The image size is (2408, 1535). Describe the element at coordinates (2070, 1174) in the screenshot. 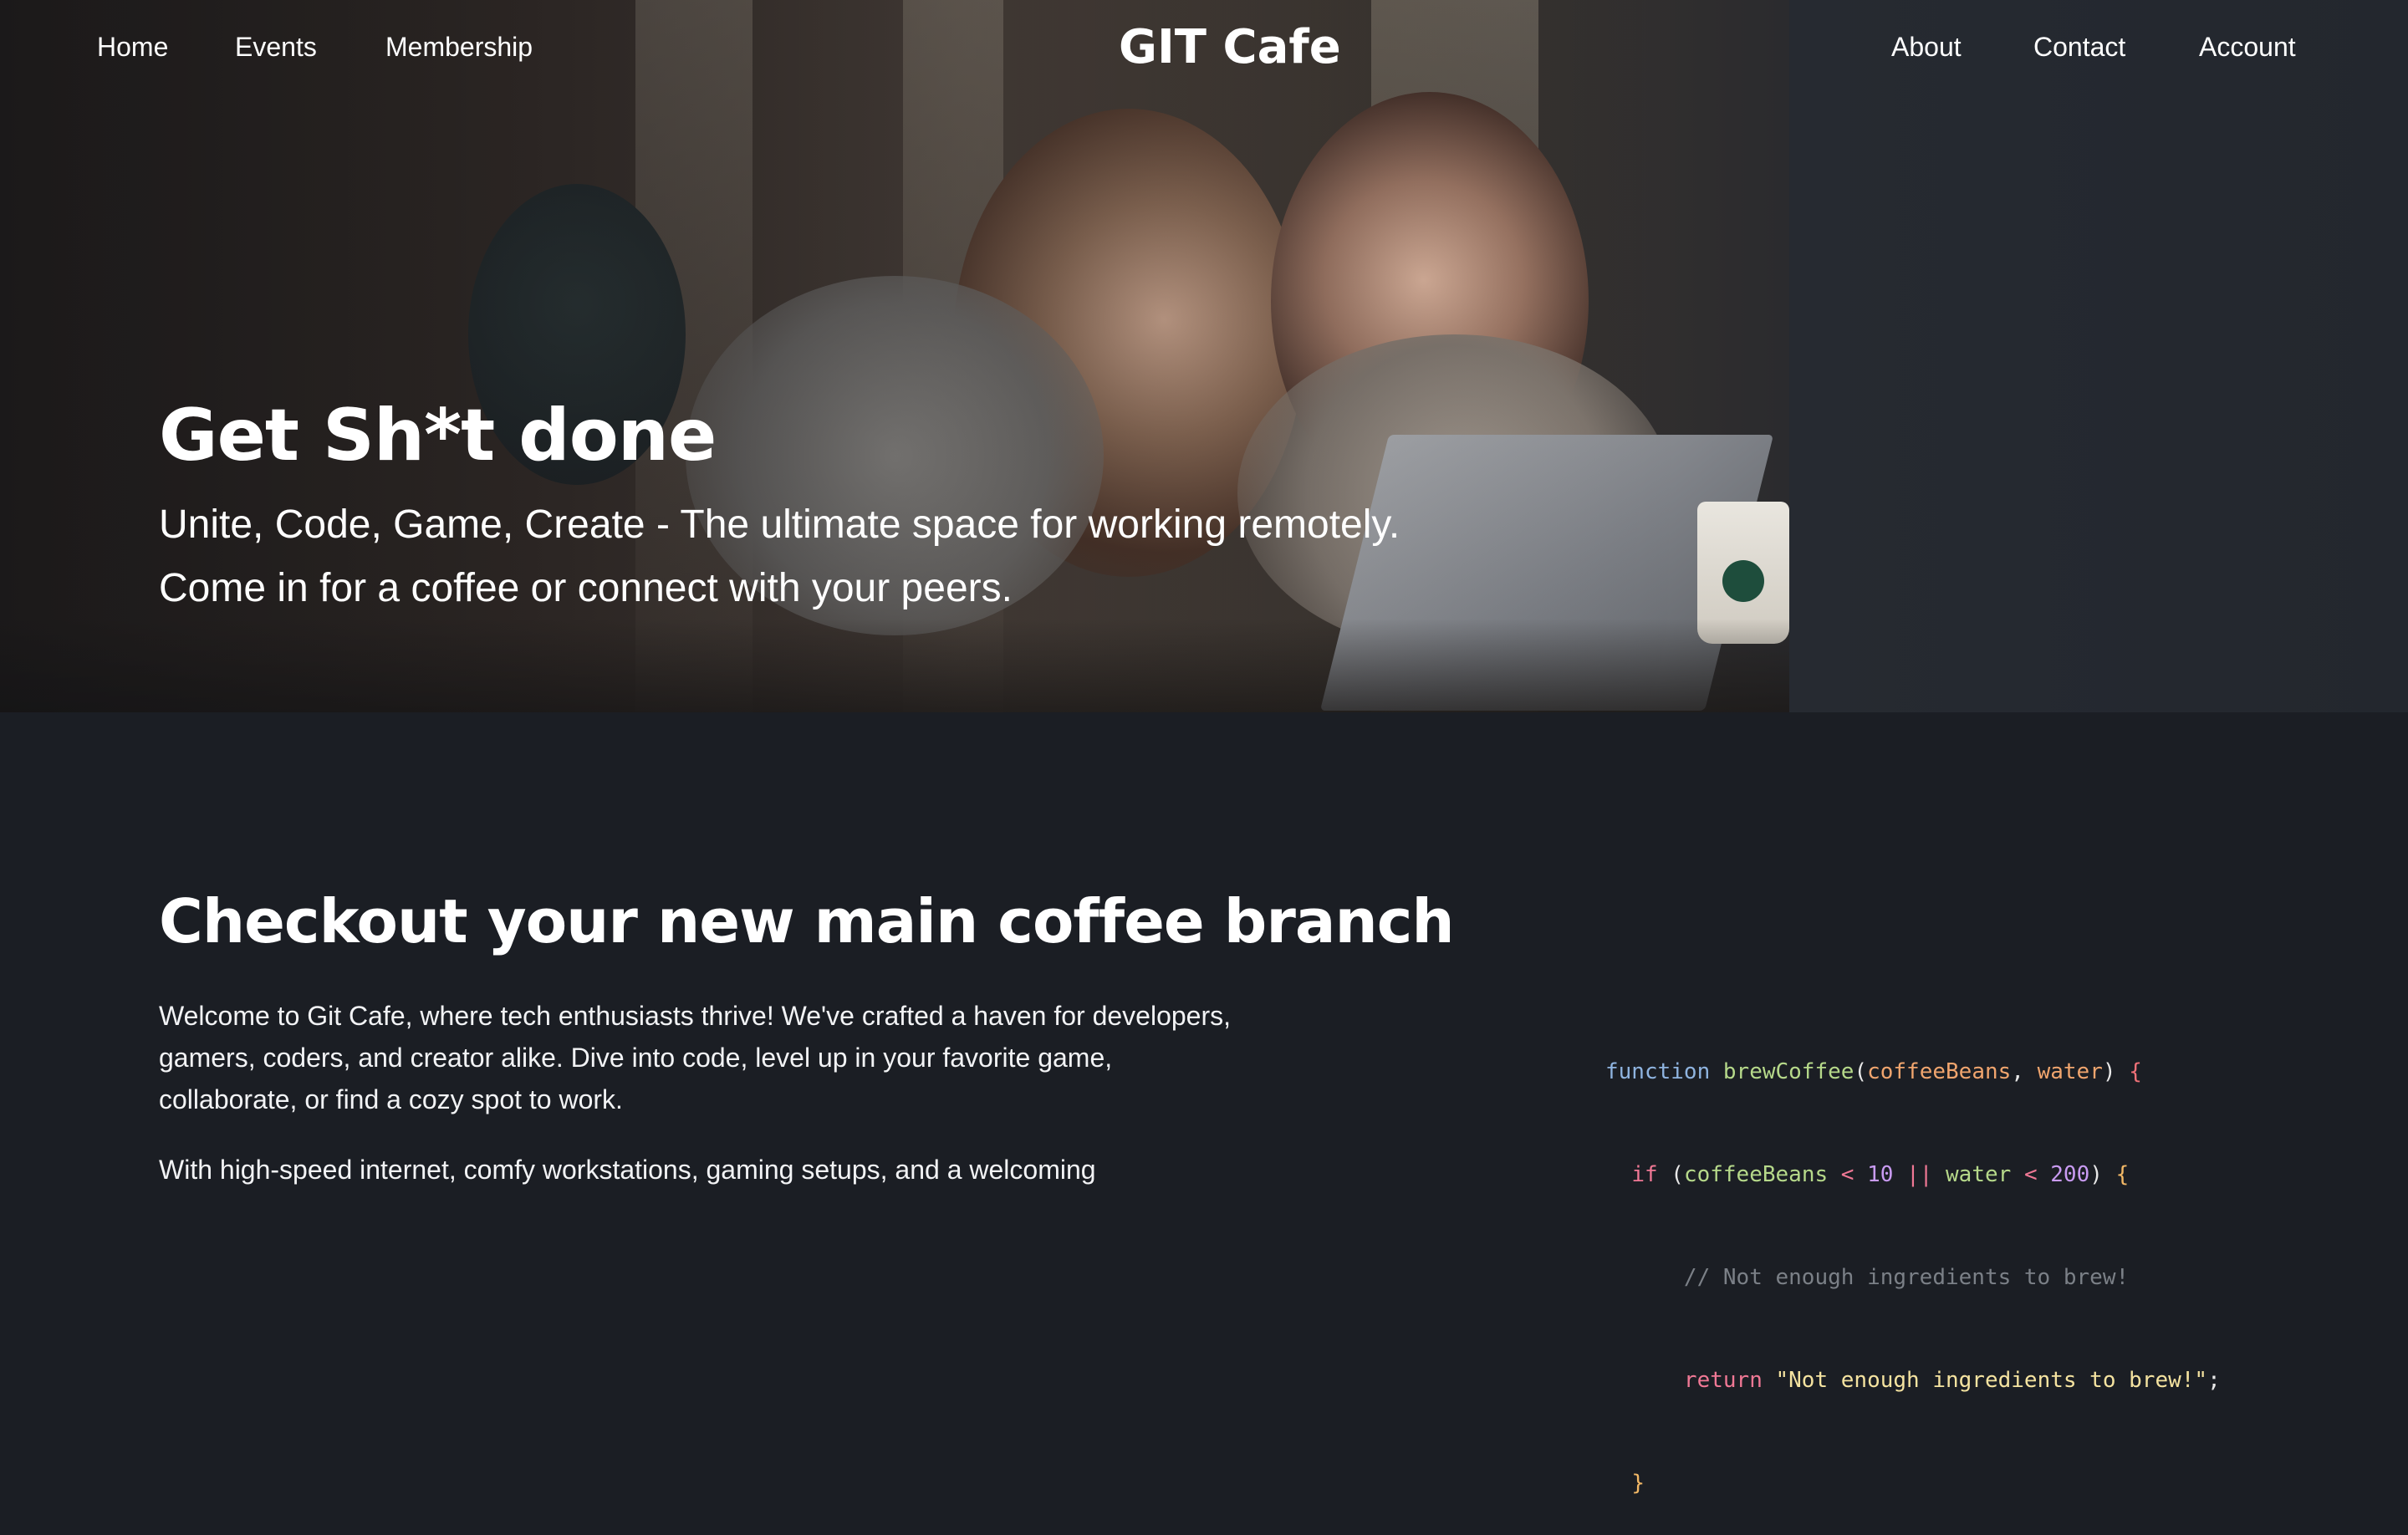

I see `code-number: 200` at that location.